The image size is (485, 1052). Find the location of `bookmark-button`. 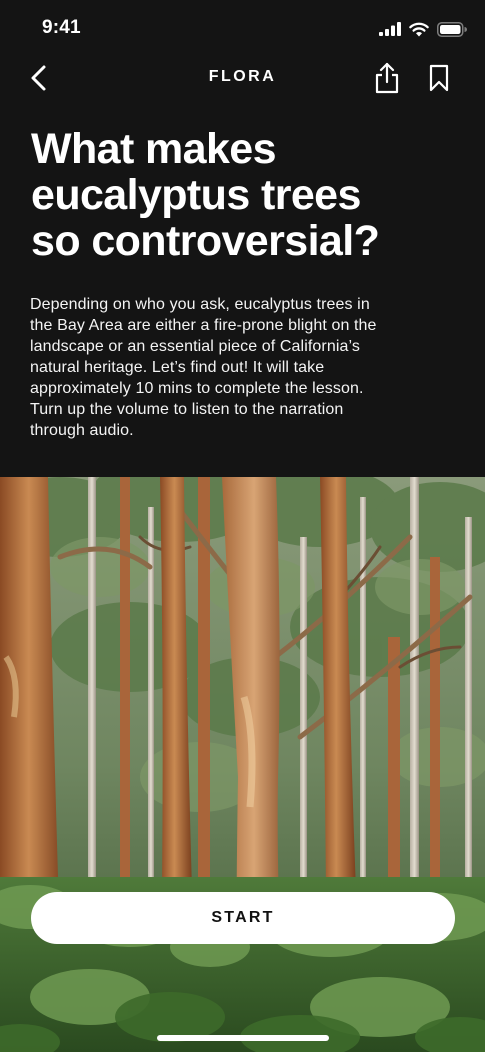

bookmark-button is located at coordinates (439, 78).